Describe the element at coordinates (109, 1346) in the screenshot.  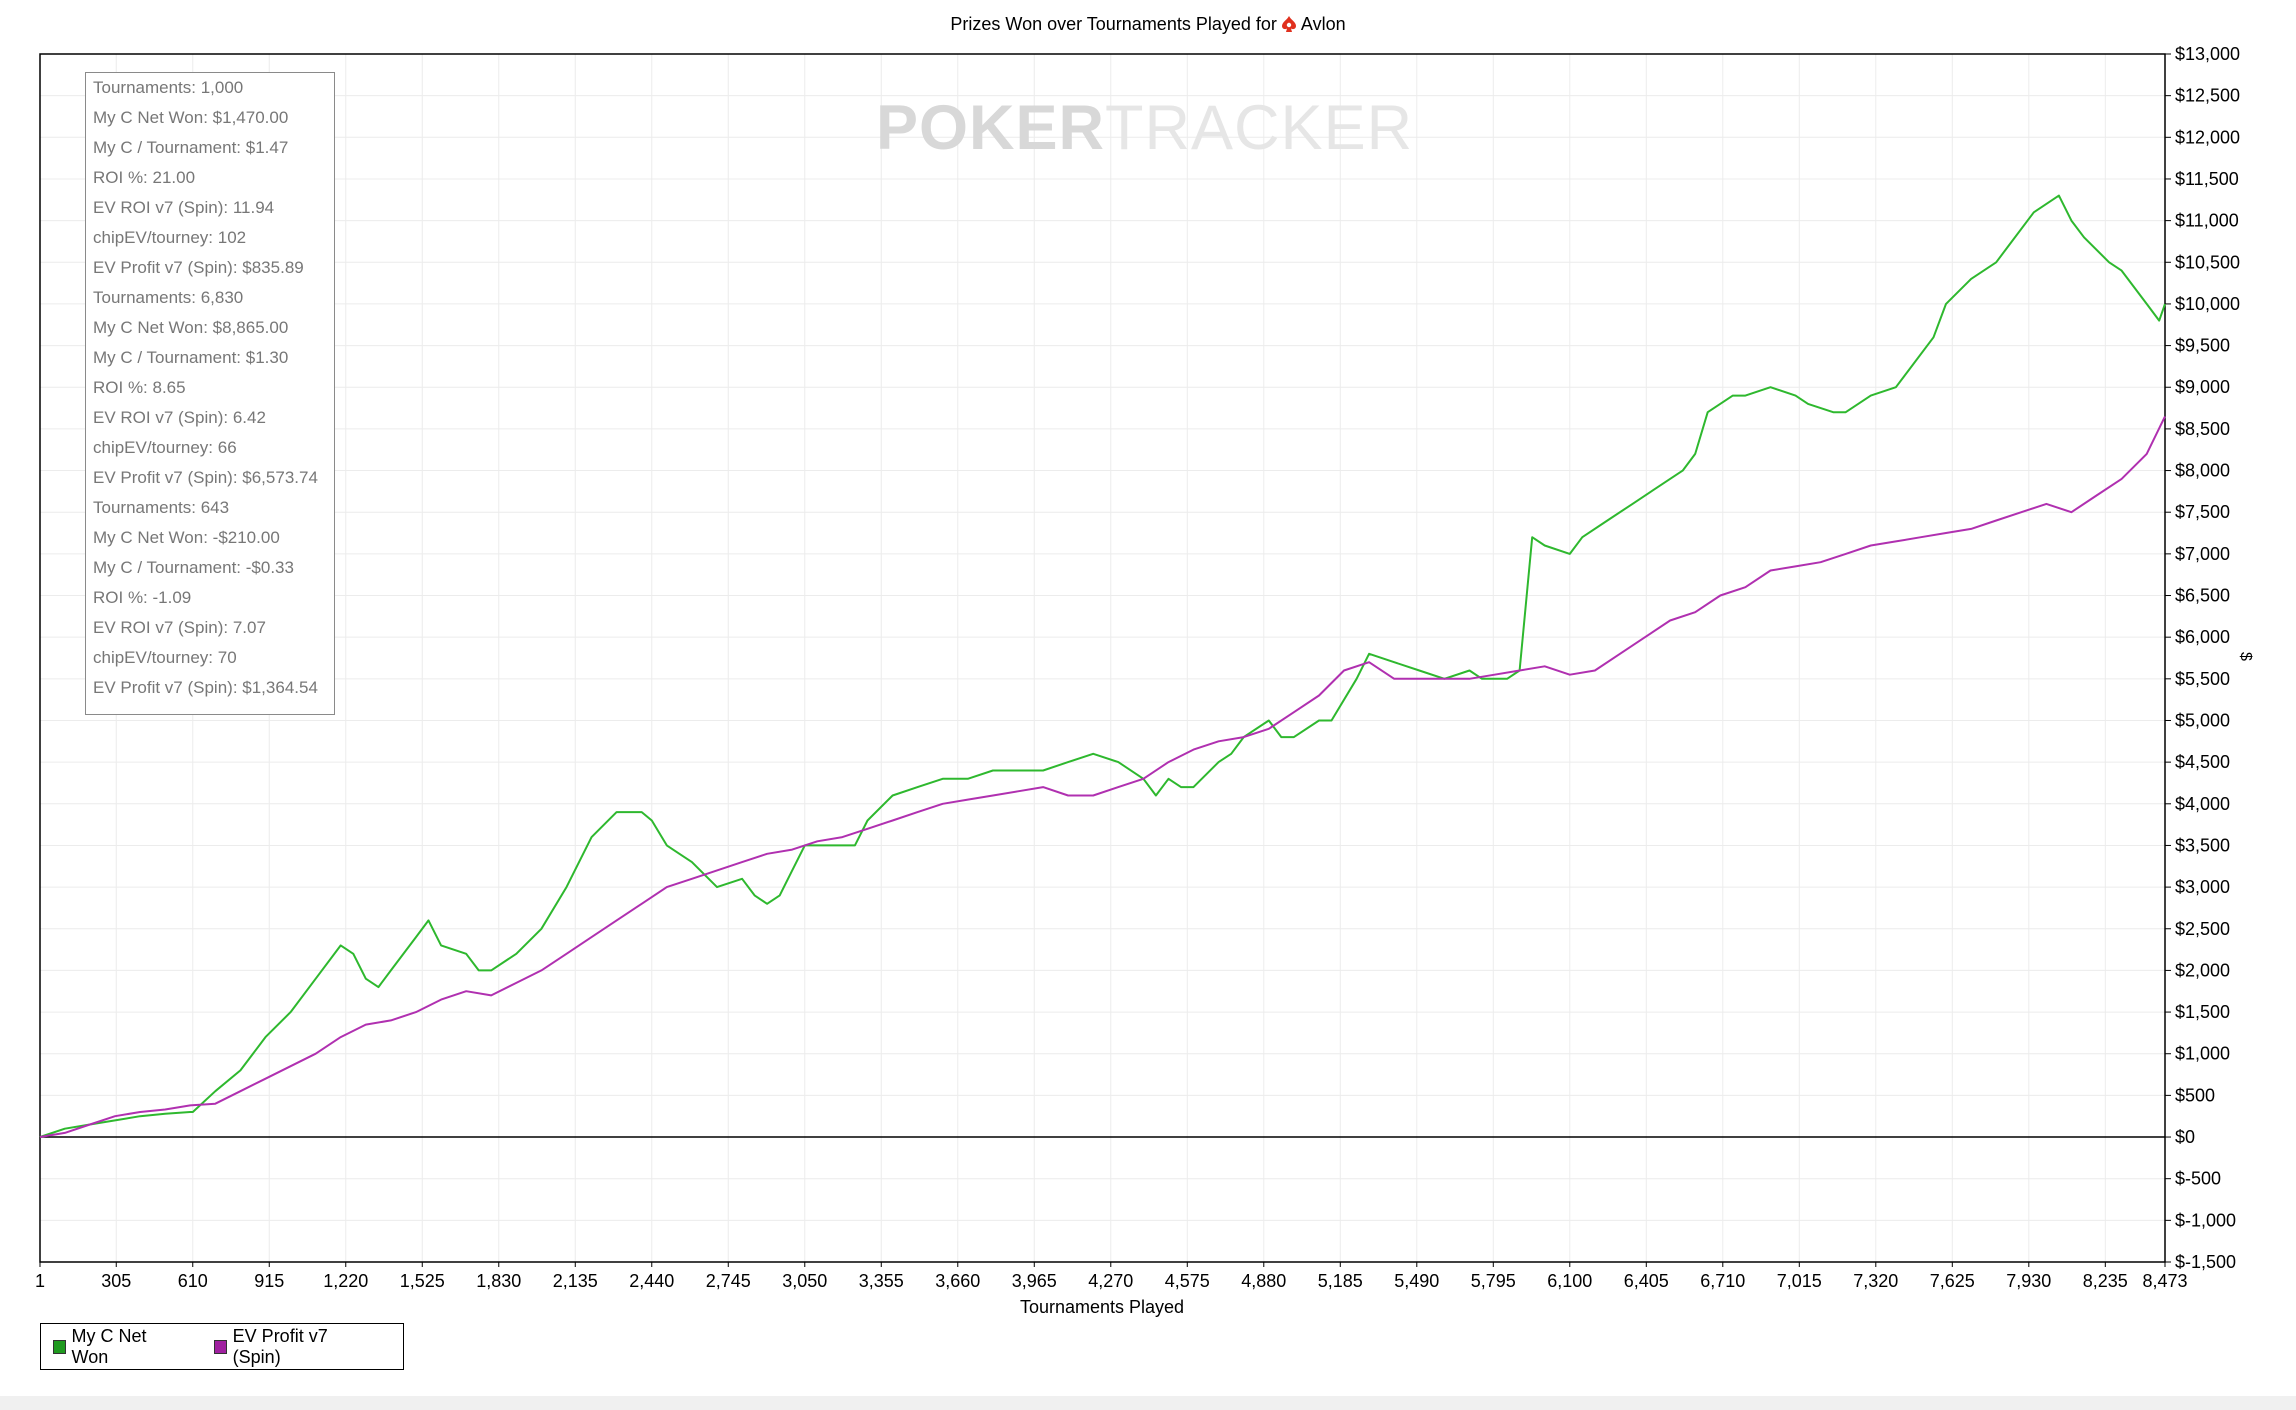
I see `legend-label-net-won: My C Net Won` at that location.